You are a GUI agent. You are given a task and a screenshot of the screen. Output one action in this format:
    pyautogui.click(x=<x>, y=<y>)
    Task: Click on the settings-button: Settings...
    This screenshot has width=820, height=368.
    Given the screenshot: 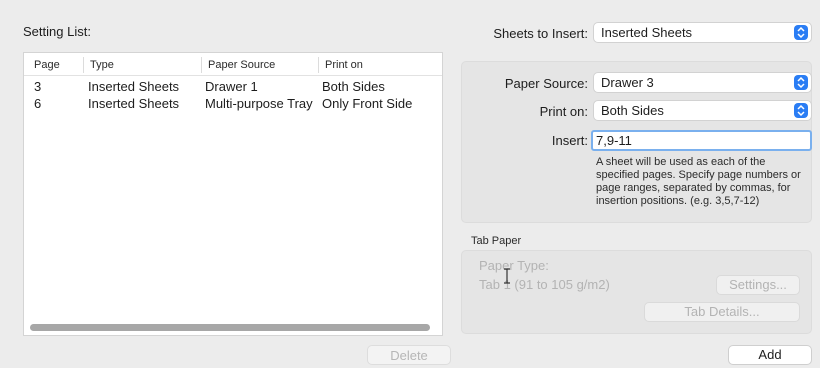 What is the action you would take?
    pyautogui.click(x=758, y=285)
    